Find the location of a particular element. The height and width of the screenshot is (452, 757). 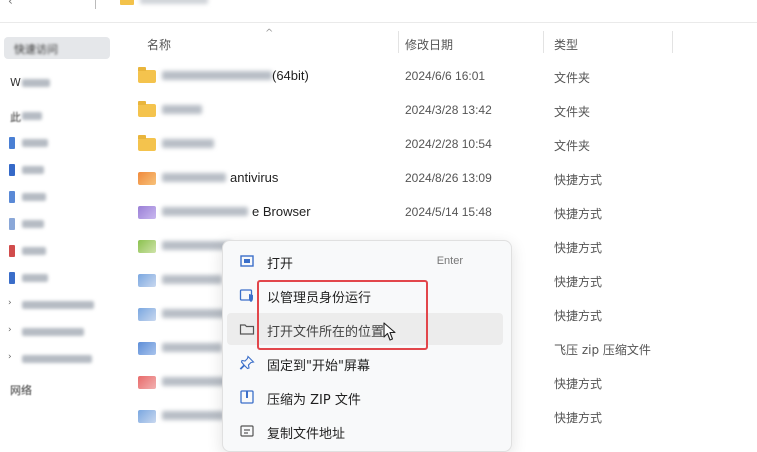

folder-outline-icon is located at coordinates (247, 329).